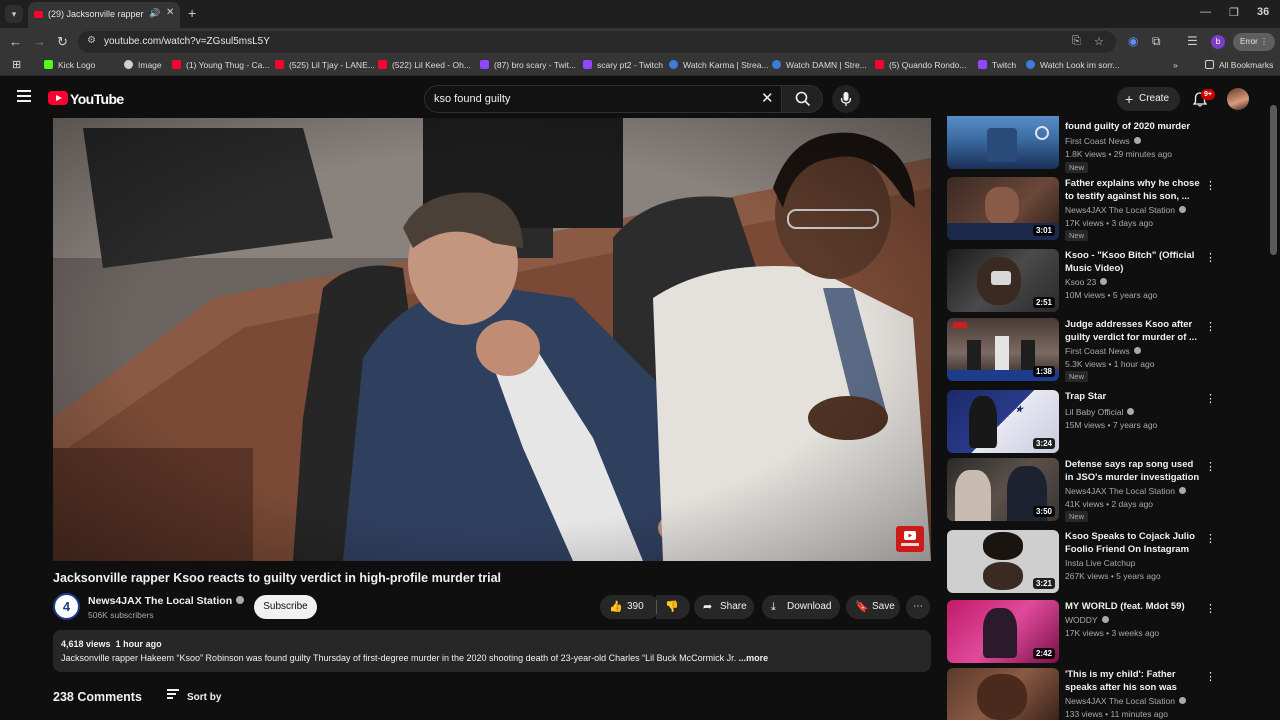  I want to click on save-button: 🔖 Save, so click(873, 607).